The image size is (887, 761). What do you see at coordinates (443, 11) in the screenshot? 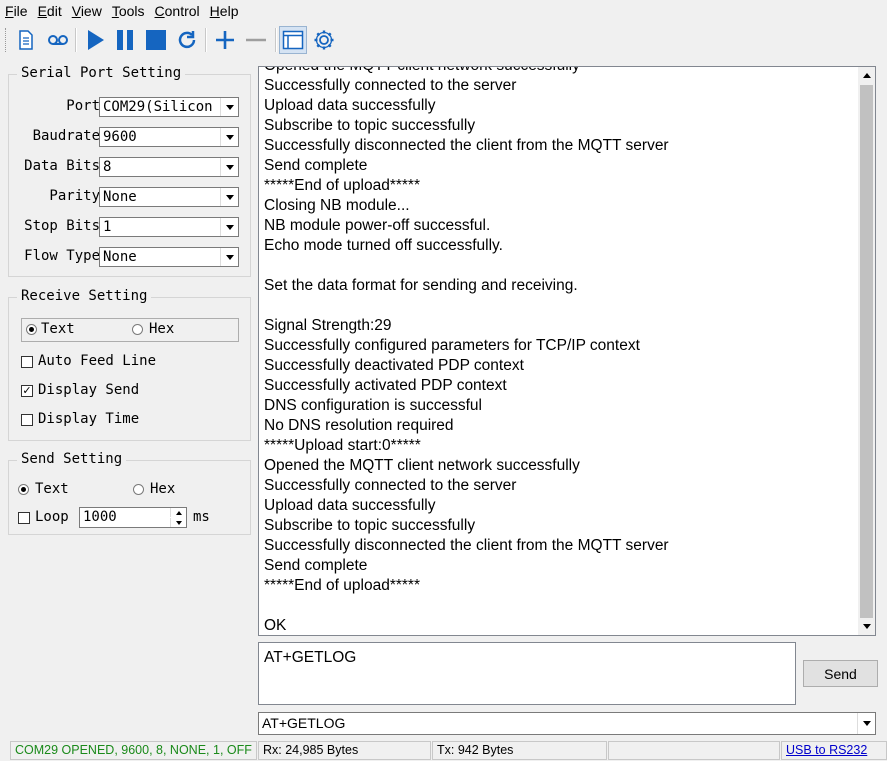
I see `menu-bar: File Edit View Tools Control Help` at bounding box center [443, 11].